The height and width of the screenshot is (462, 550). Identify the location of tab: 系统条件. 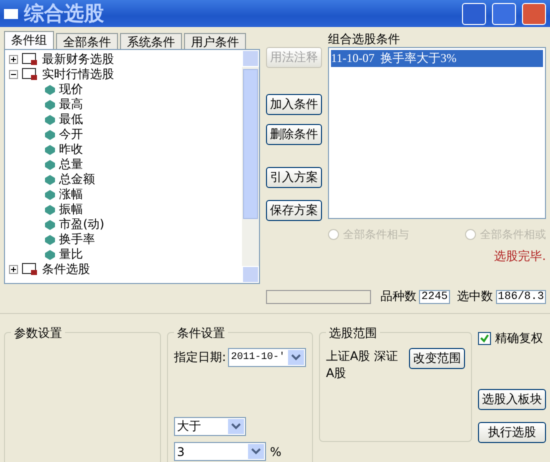
(151, 41).